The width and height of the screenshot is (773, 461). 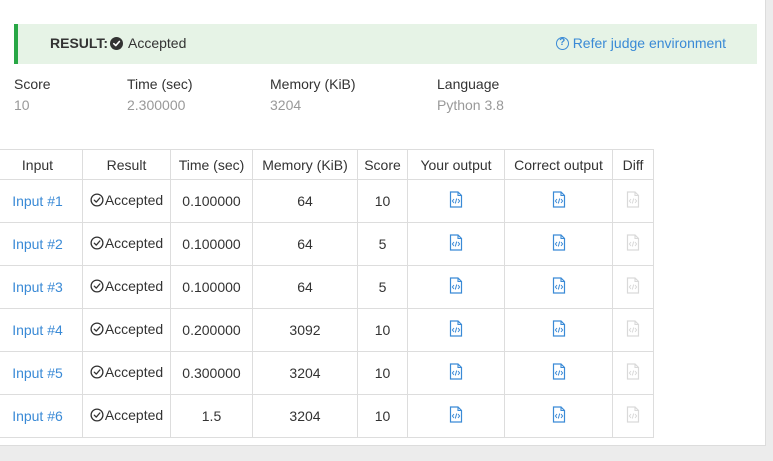 I want to click on table-row: Input #2 Accepted 0.100000 64 5, so click(x=327, y=244).